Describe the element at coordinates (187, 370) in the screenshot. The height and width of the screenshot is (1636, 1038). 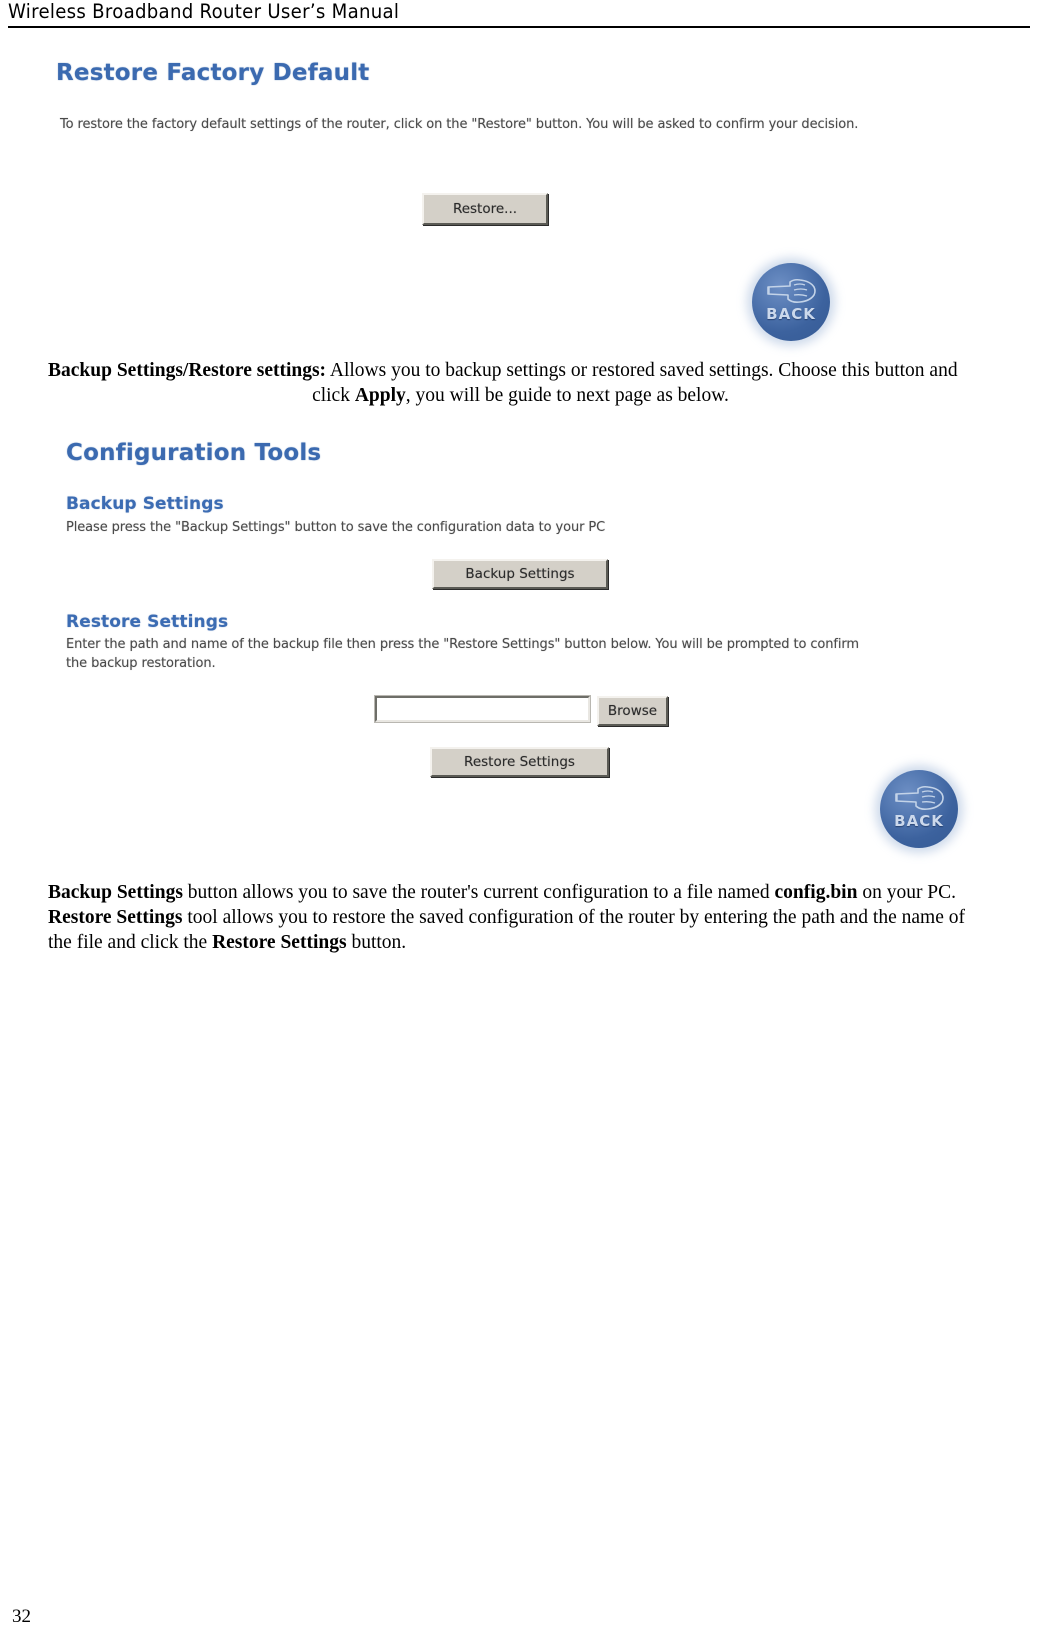
I see `backup-restore-lead: Backup Settings/Restore settings:` at that location.